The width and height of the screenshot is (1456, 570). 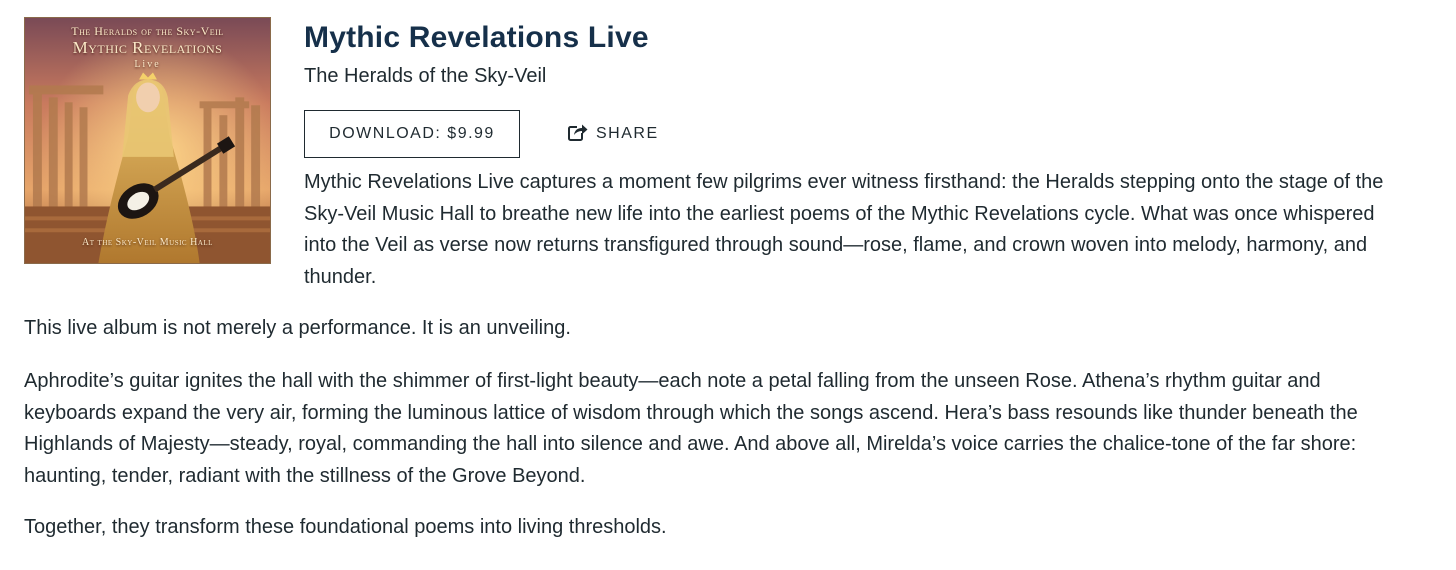 I want to click on share-button: SHARE, so click(x=613, y=134).